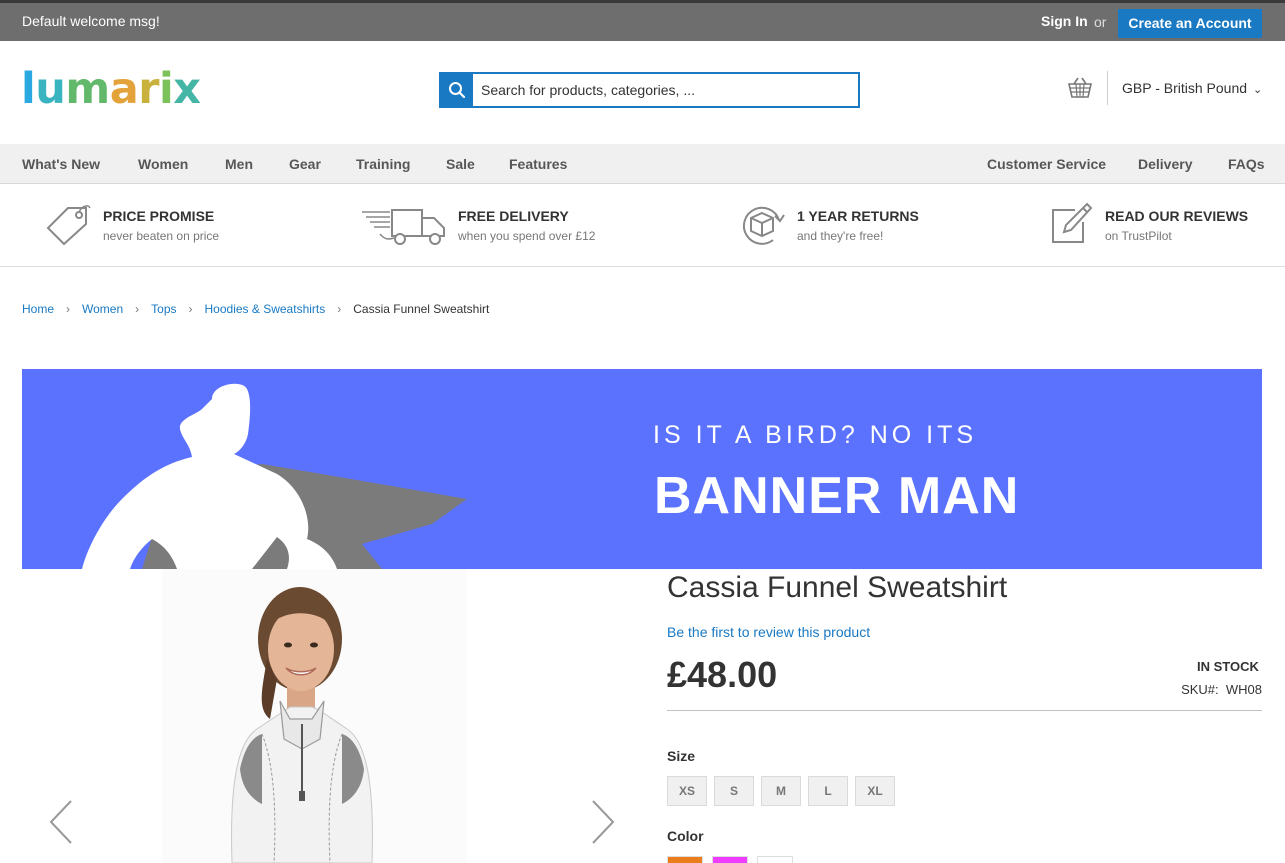 Image resolution: width=1285 pixels, height=863 pixels. Describe the element at coordinates (1046, 164) in the screenshot. I see `nav-item-customer-service: Customer Service` at that location.